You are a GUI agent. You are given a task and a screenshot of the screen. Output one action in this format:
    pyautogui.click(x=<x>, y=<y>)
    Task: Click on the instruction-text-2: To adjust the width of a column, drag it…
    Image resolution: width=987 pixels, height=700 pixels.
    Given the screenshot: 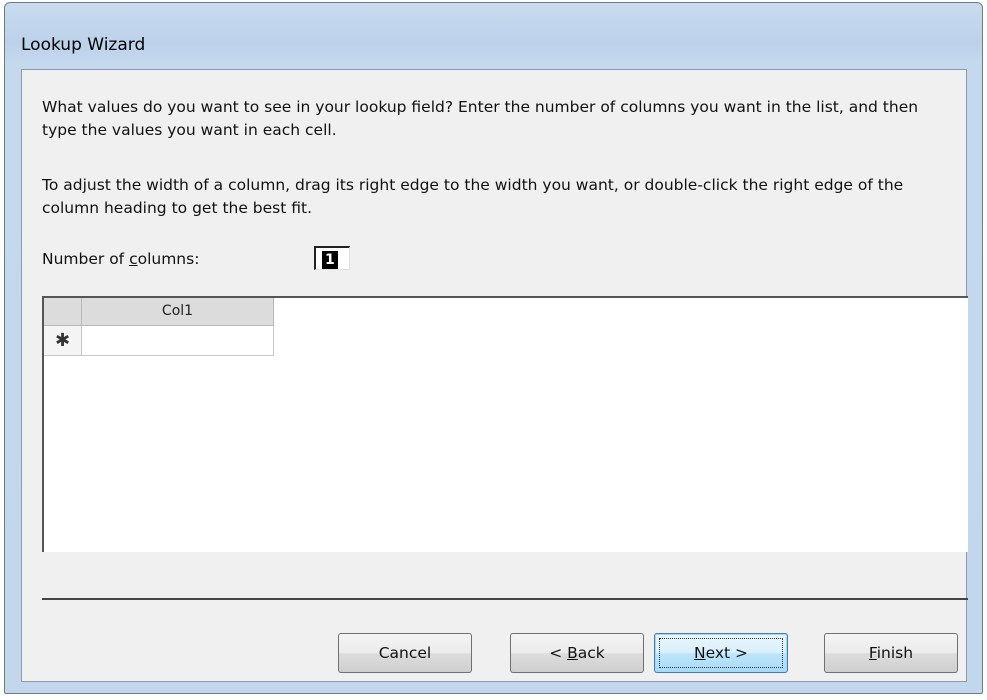 What is the action you would take?
    pyautogui.click(x=473, y=196)
    